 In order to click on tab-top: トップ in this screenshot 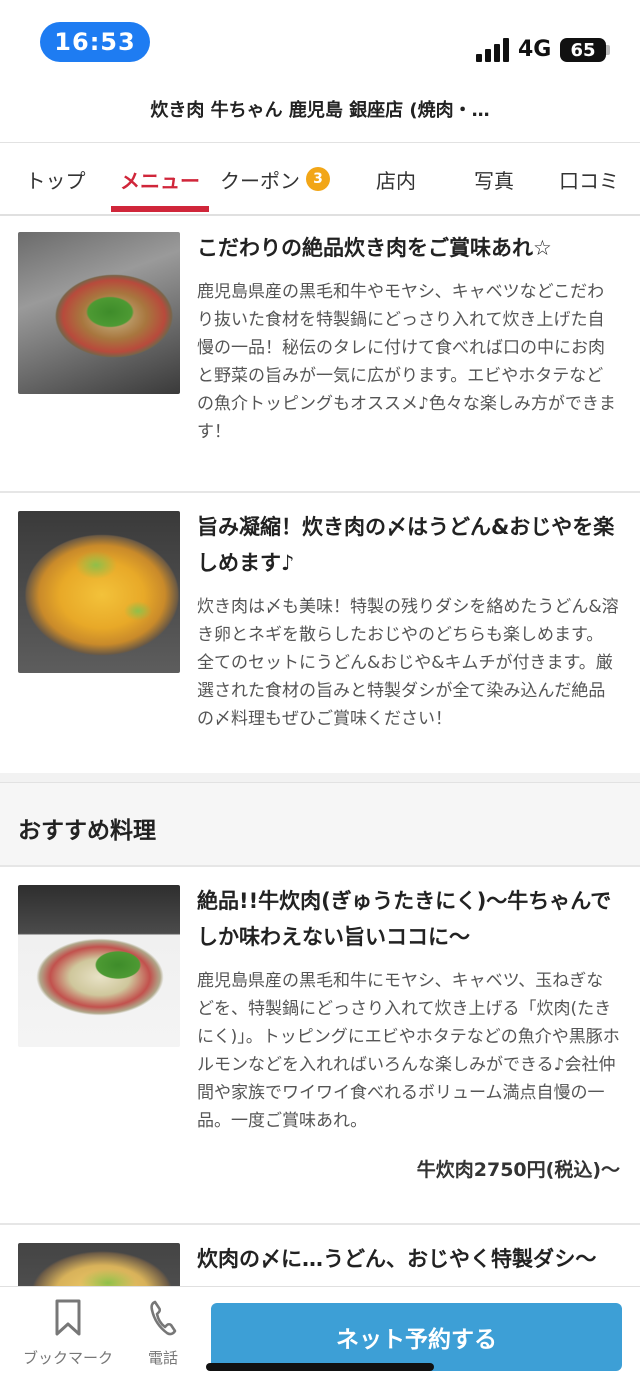, I will do `click(55, 179)`.